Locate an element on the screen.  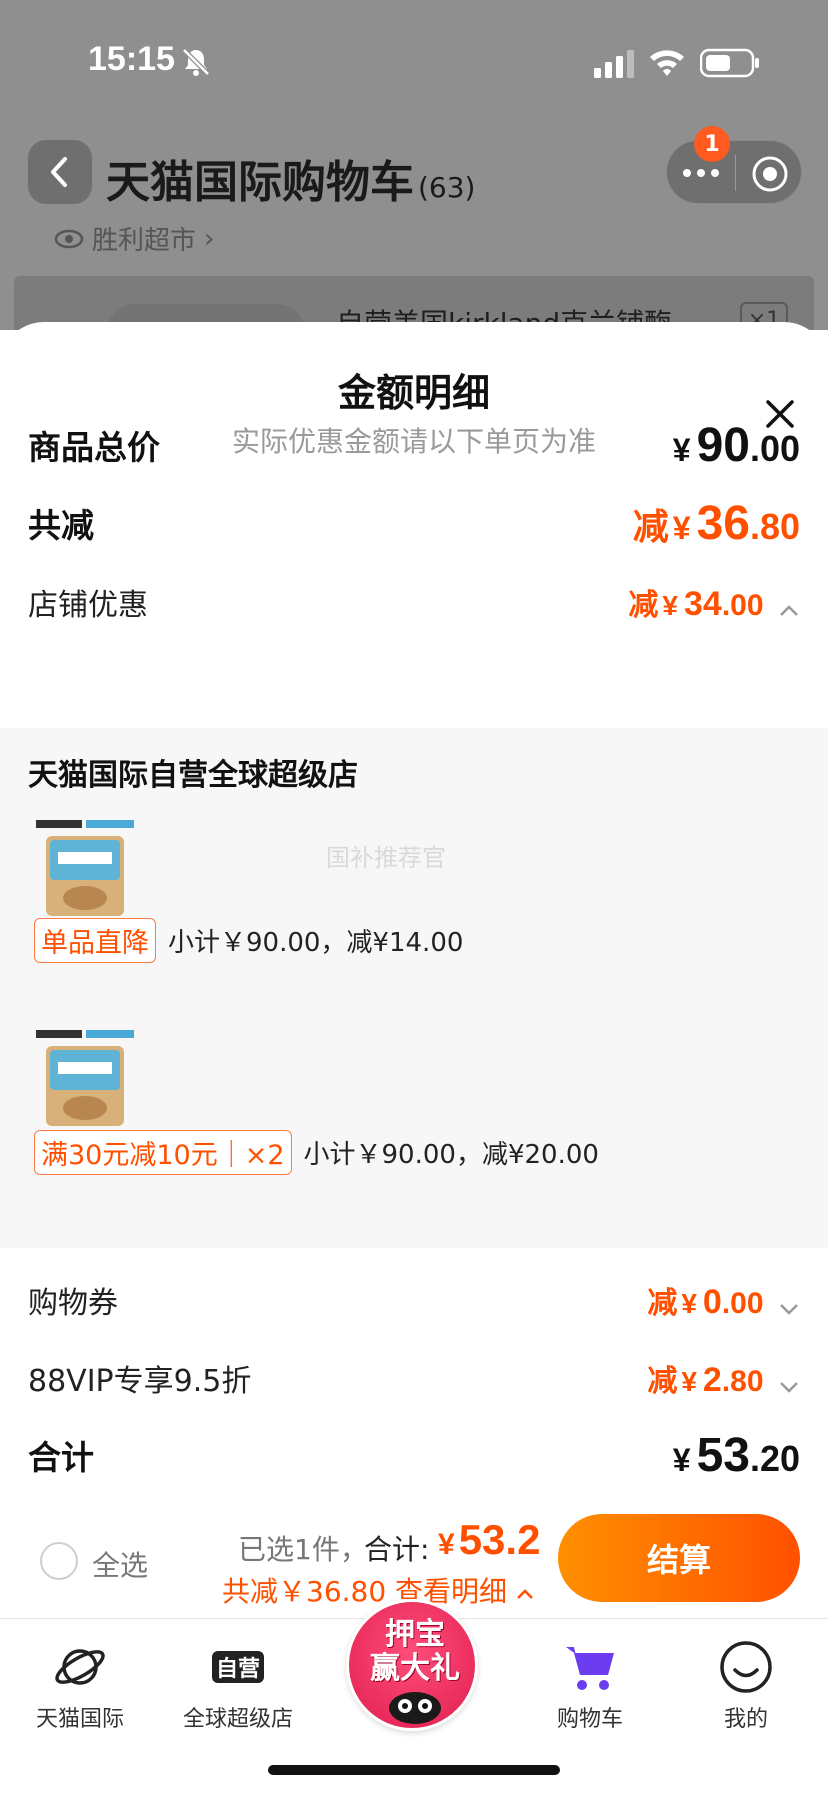
capsule-divider is located at coordinates (735, 173).